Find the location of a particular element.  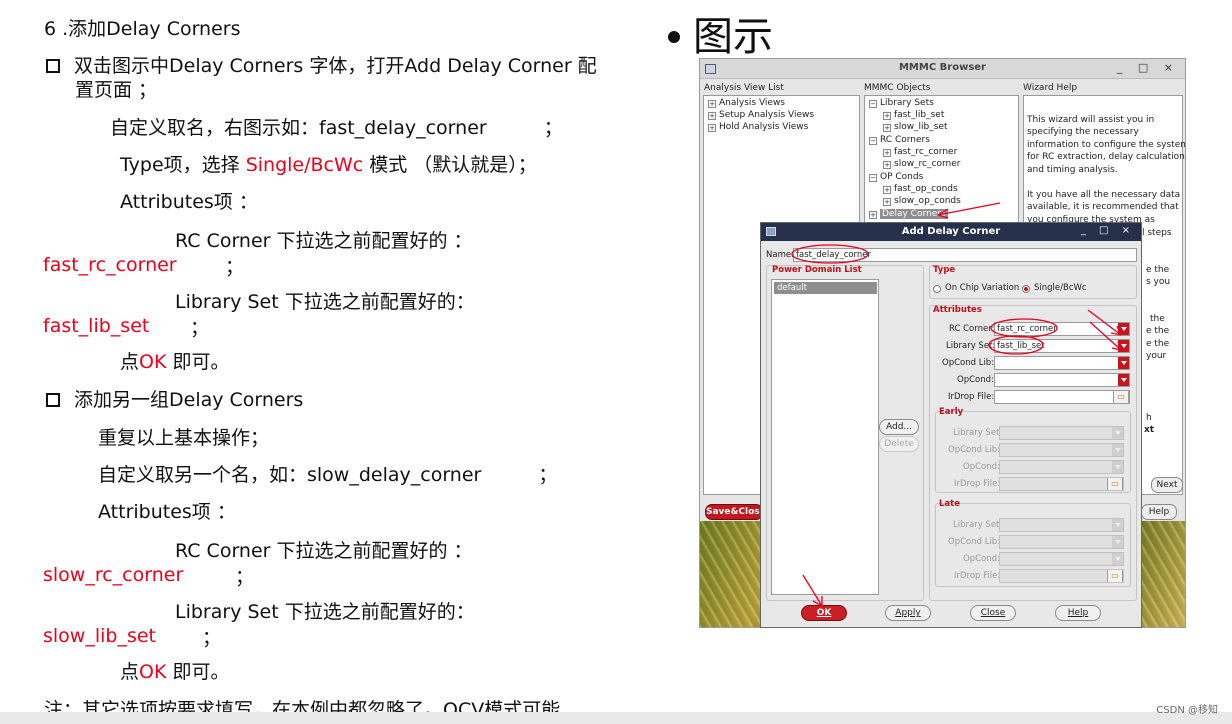

library-set-select: fast_lib_set is located at coordinates (1062, 346).